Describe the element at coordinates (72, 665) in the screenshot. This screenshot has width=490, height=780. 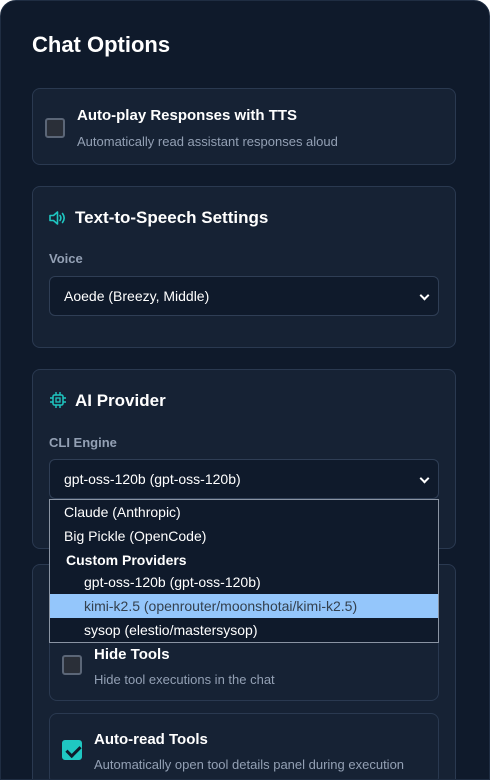
I see `hide-tools-checkbox` at that location.